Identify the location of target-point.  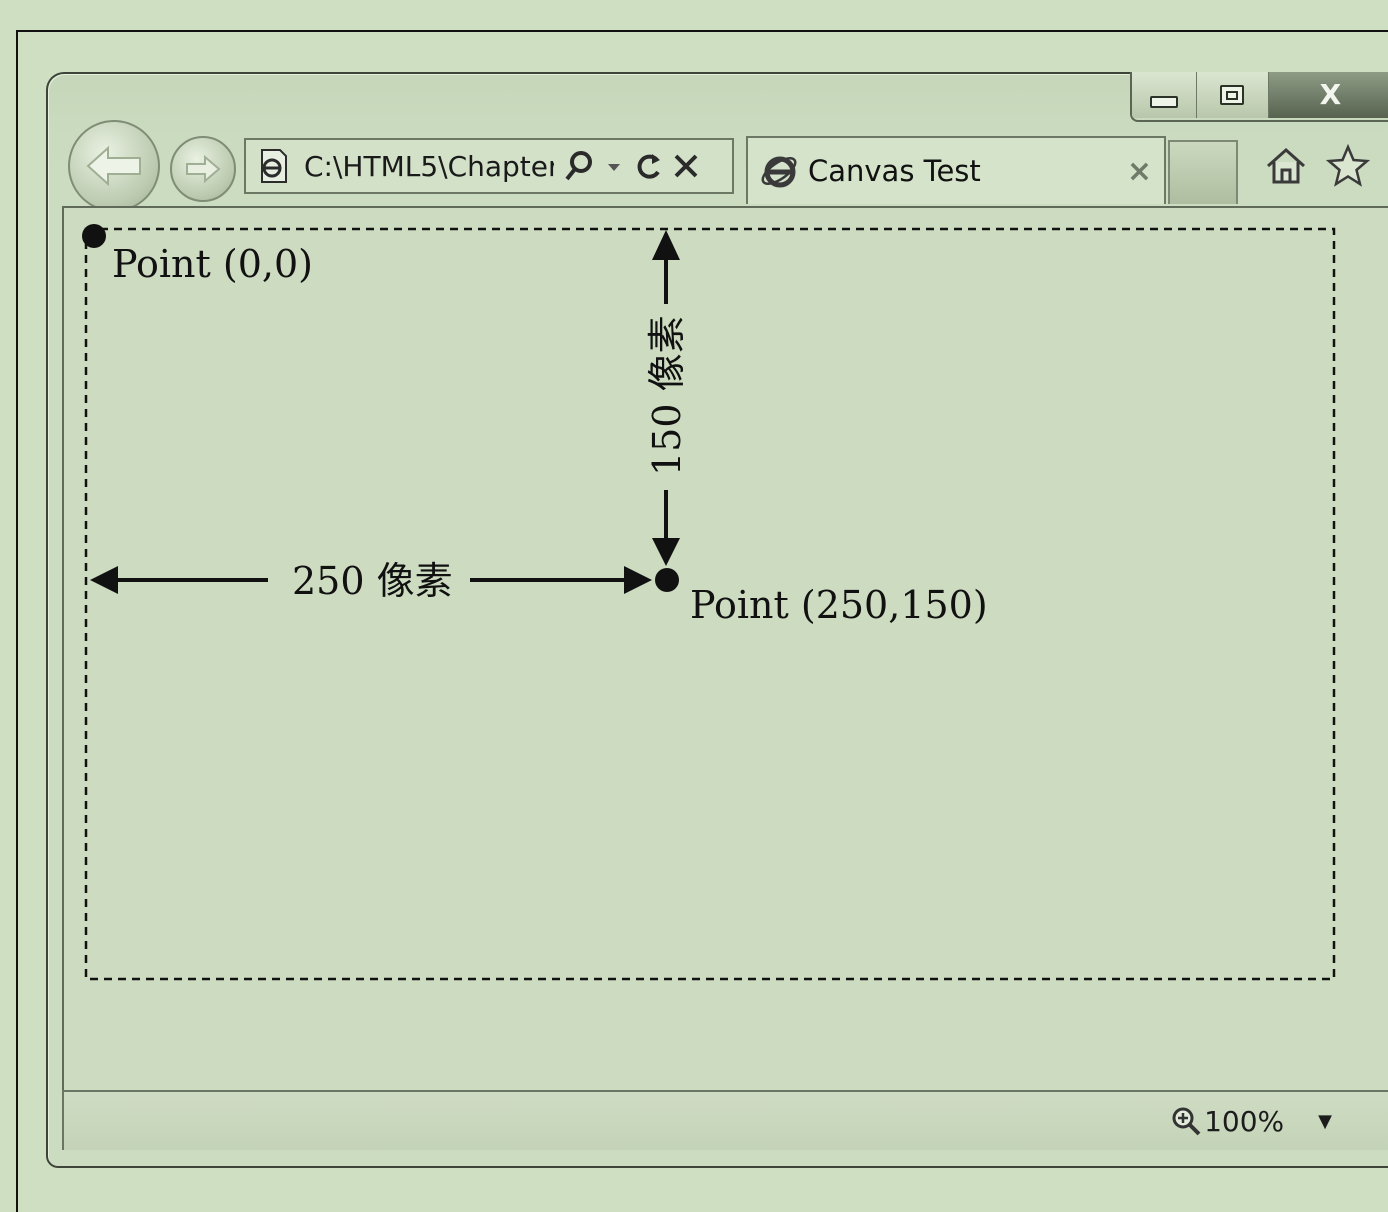
(667, 580).